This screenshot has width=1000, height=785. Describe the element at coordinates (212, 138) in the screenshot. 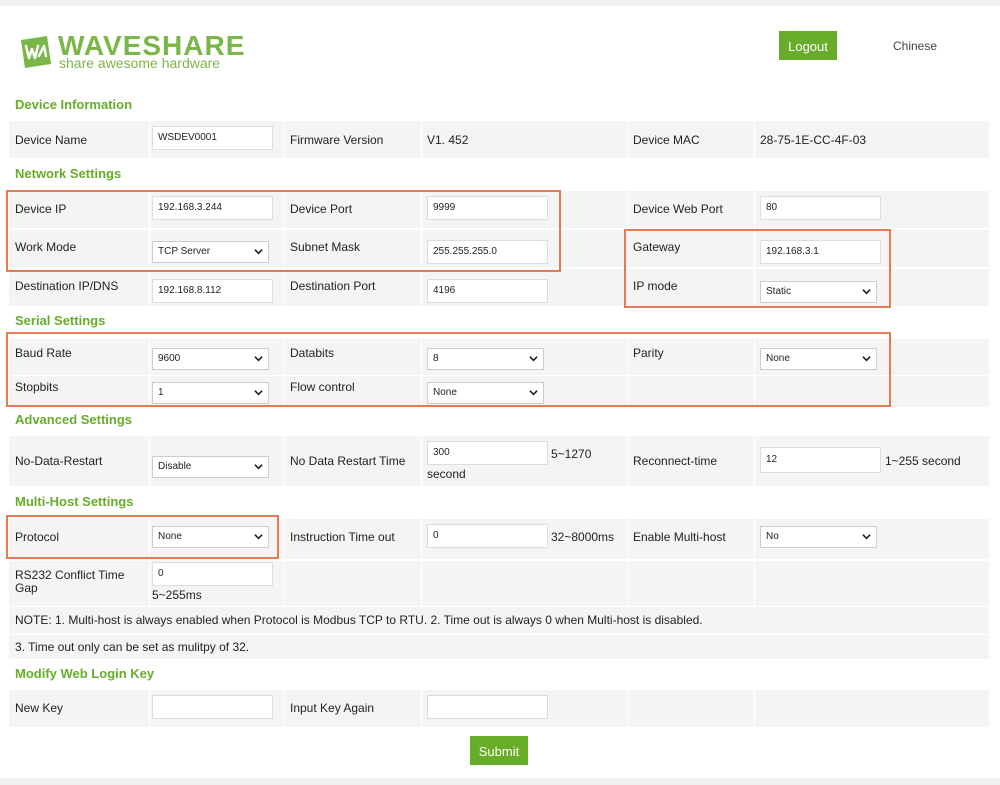

I see `device-name-input: WSDEV0001` at that location.